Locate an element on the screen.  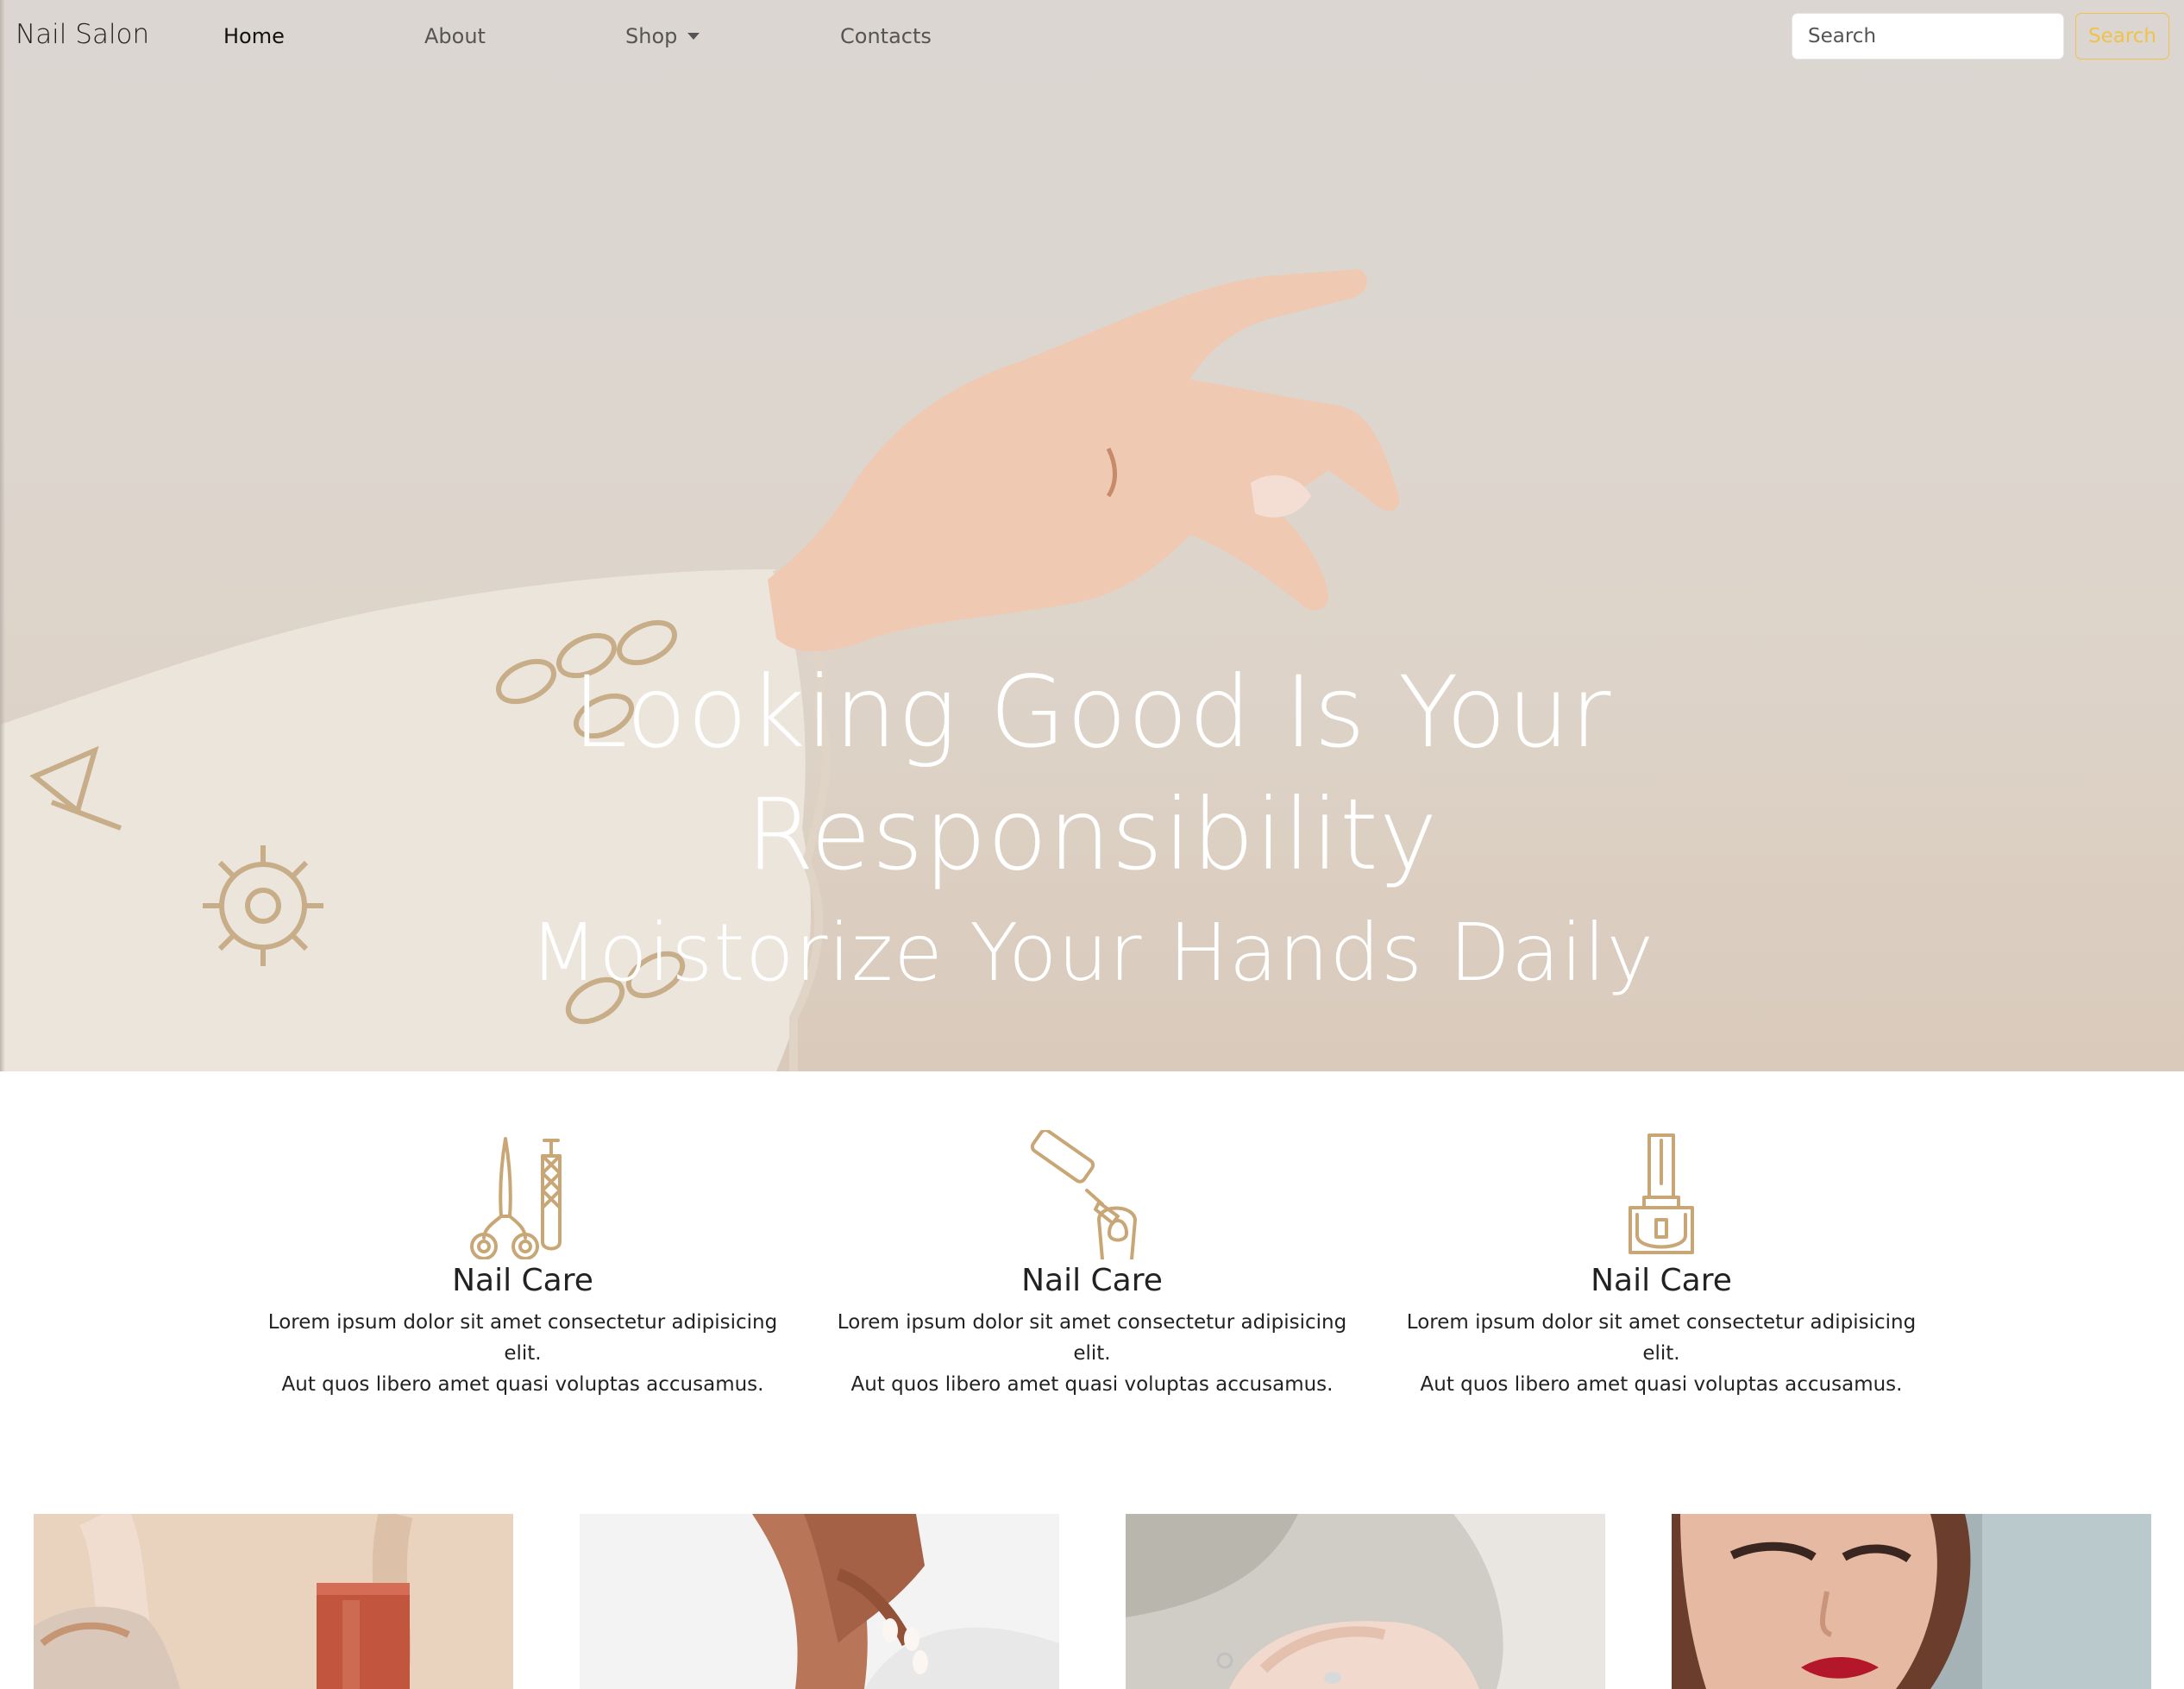
gallery-image-manicure is located at coordinates (1366, 1601).